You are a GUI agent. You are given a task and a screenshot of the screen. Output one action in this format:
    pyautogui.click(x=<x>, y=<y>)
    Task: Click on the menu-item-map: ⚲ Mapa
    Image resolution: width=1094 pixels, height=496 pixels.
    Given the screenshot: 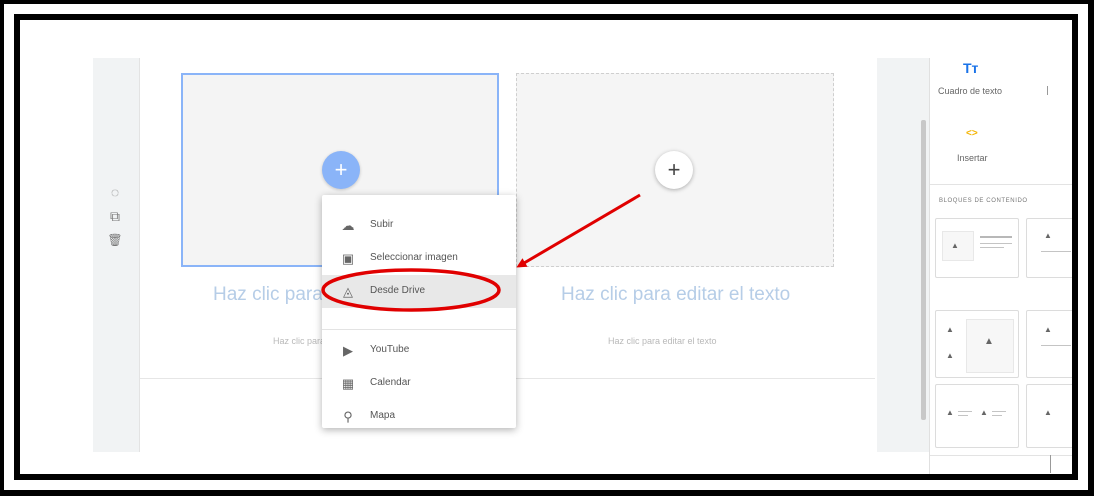 What is the action you would take?
    pyautogui.click(x=419, y=414)
    